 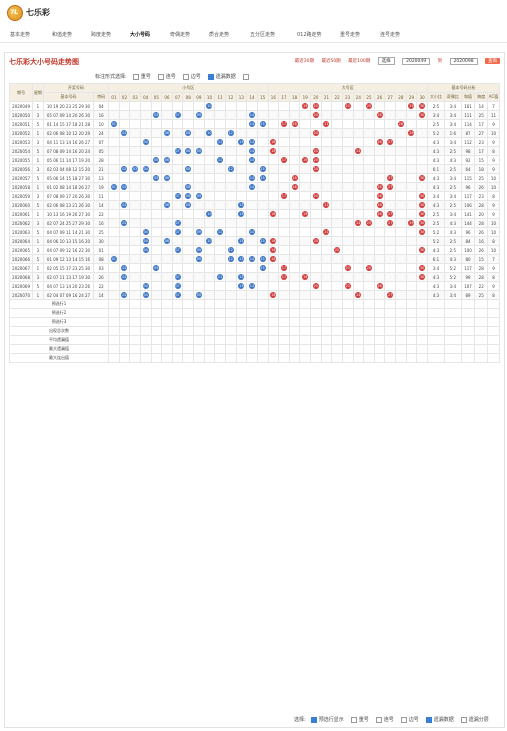 I want to click on nav-tab-9: 连号走势, so click(x=390, y=34).